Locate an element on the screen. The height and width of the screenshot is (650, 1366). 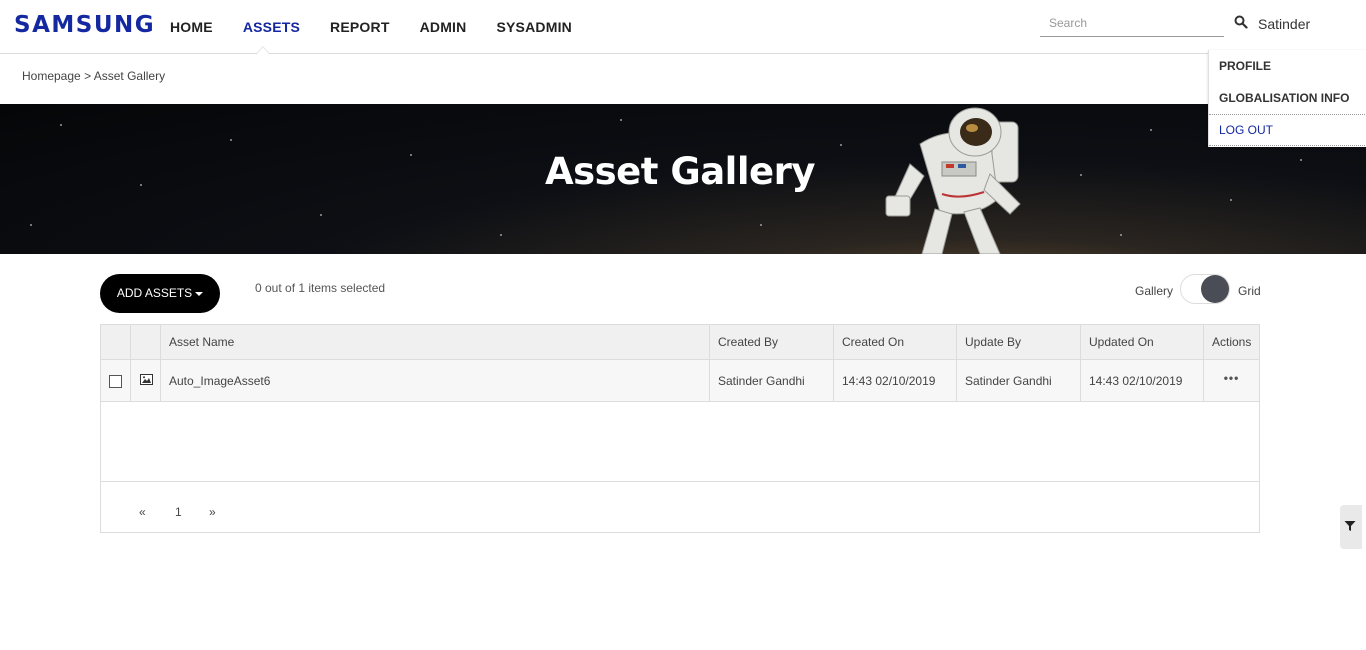
cell-updated-on: 14:43 02/10/2019 is located at coordinates (1142, 380).